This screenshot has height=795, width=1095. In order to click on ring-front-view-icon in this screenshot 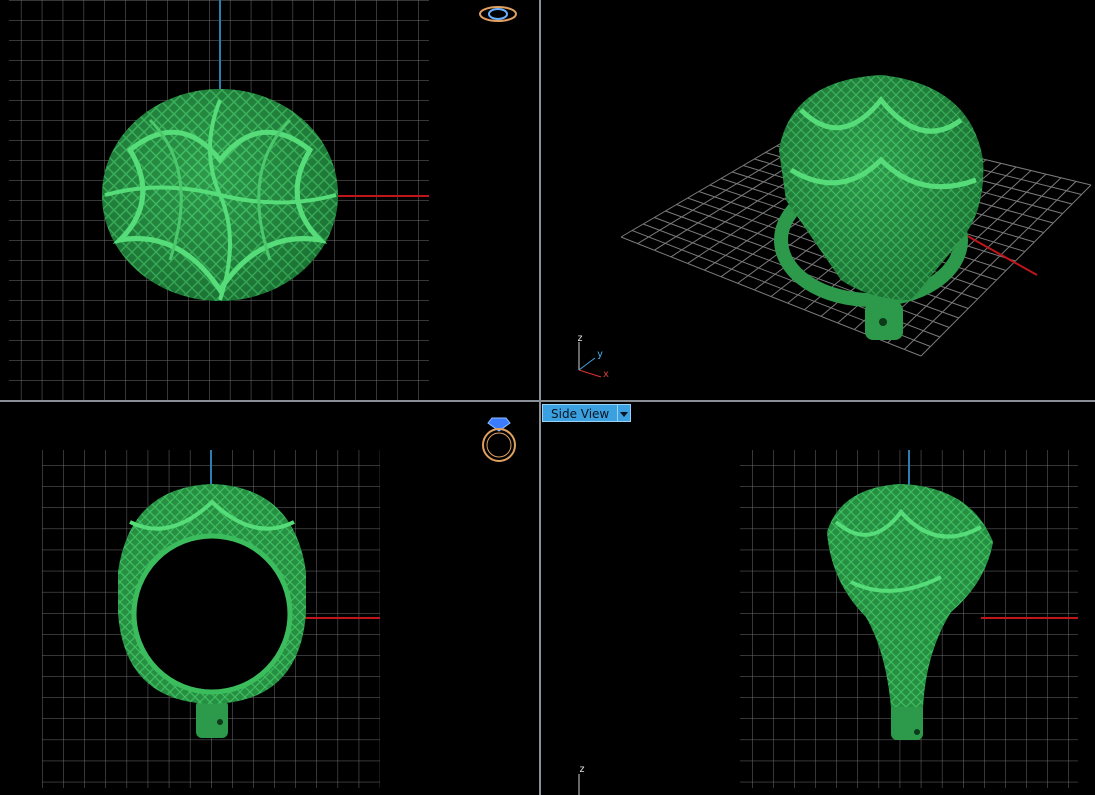, I will do `click(499, 438)`.